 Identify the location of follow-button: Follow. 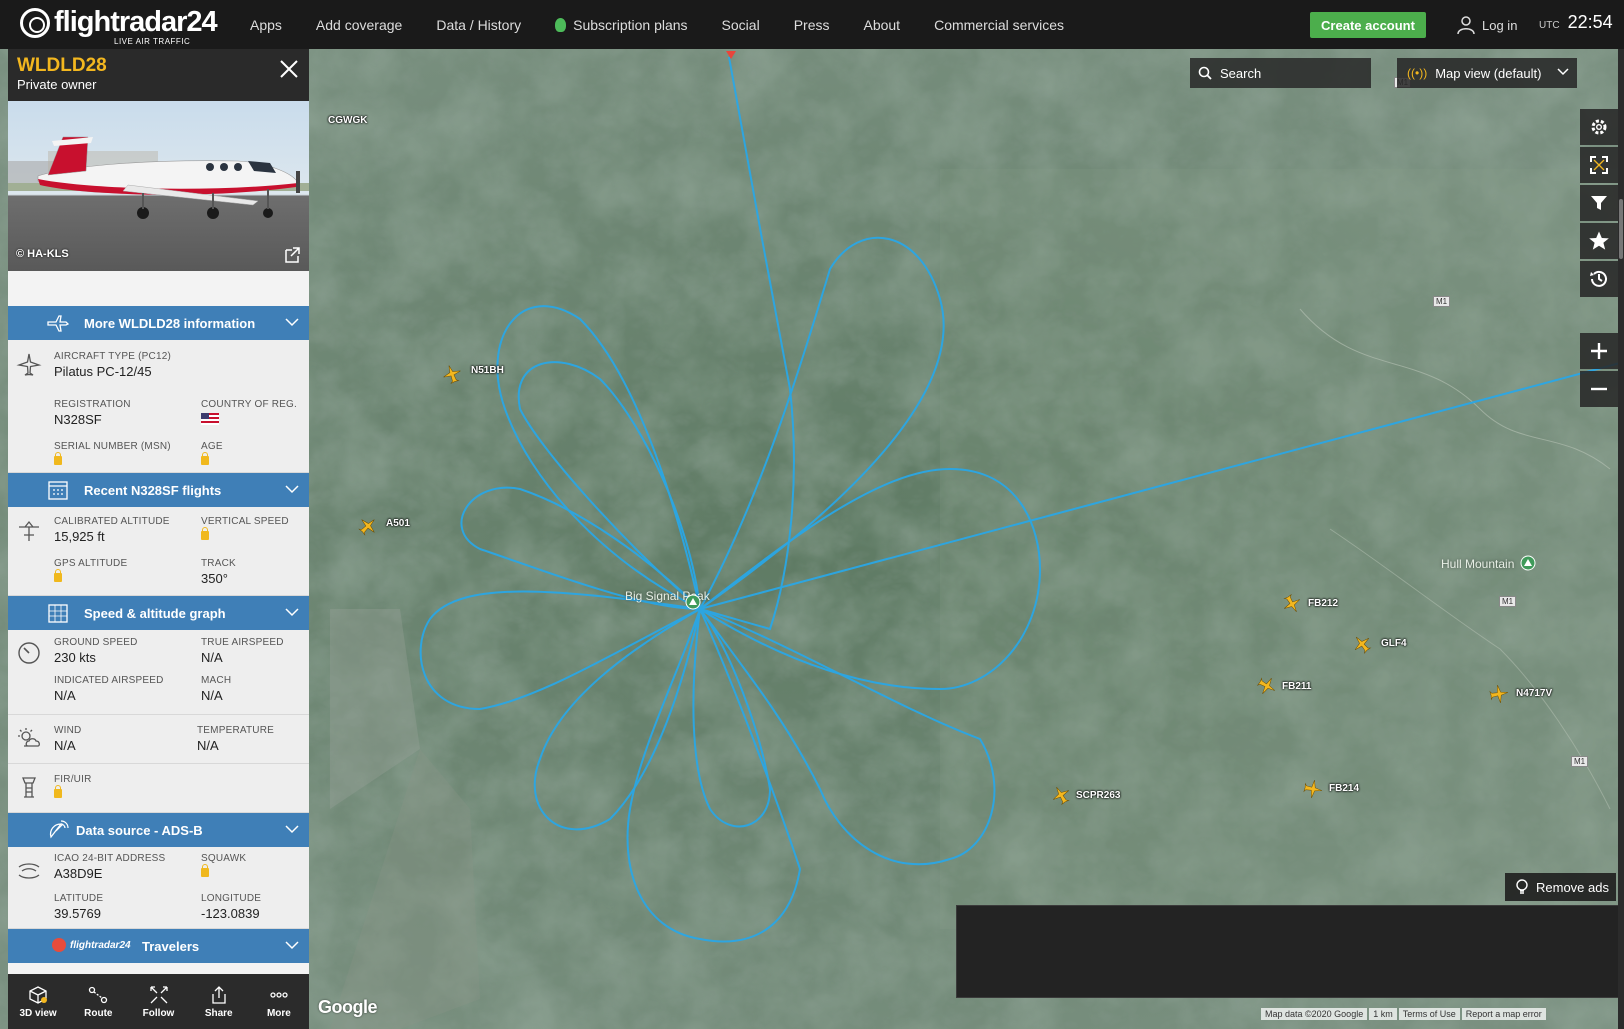
(158, 1001).